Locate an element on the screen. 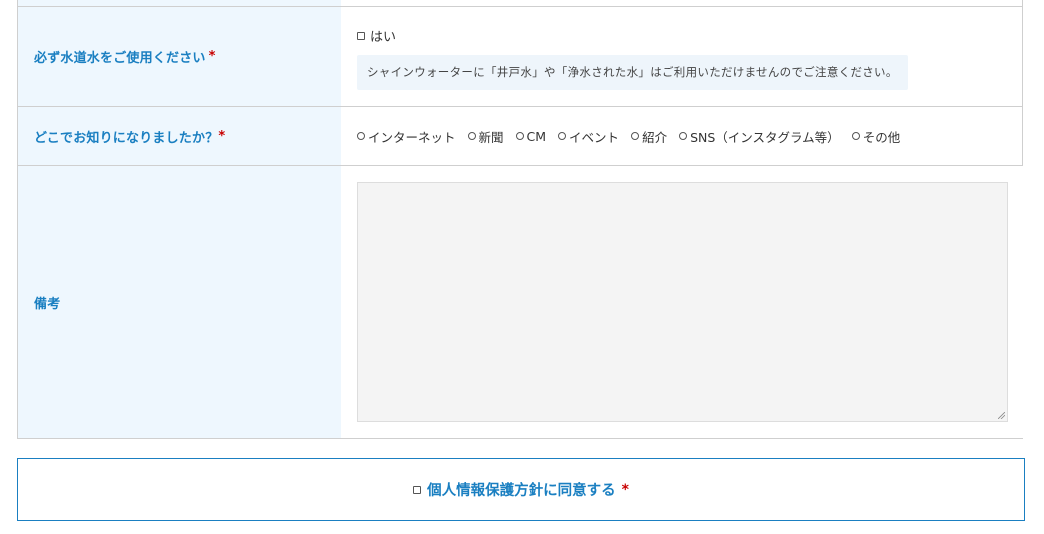 This screenshot has width=1044, height=534. privacy-consent-option: 個人情報保護方針に同意する * is located at coordinates (521, 489).